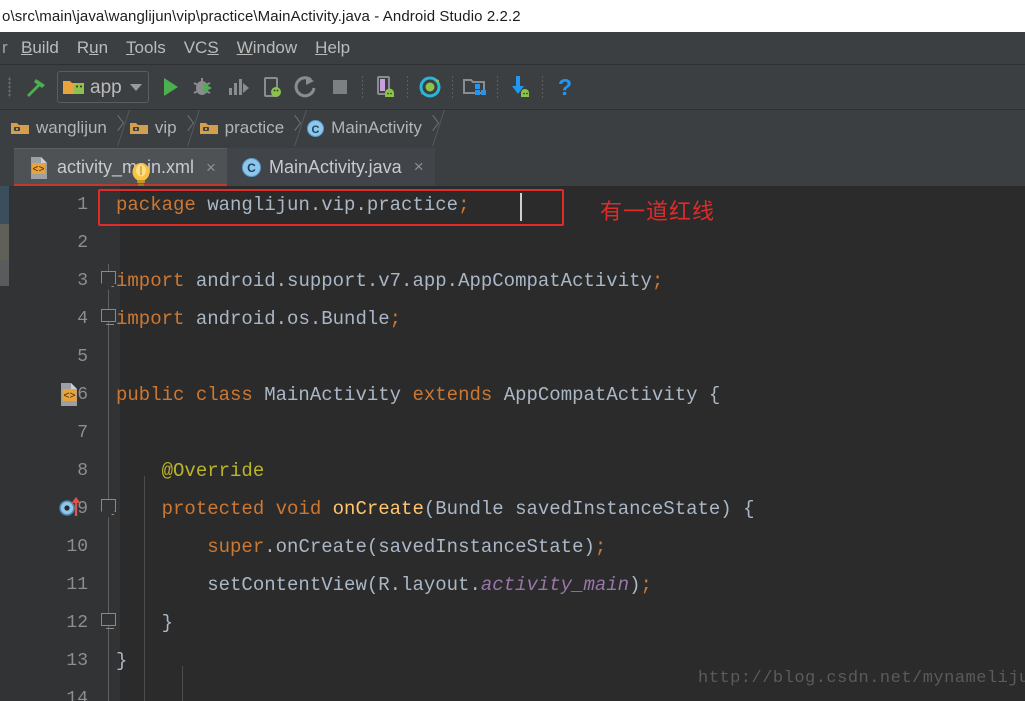  I want to click on code-line: 8 @Override, so click(512, 471).